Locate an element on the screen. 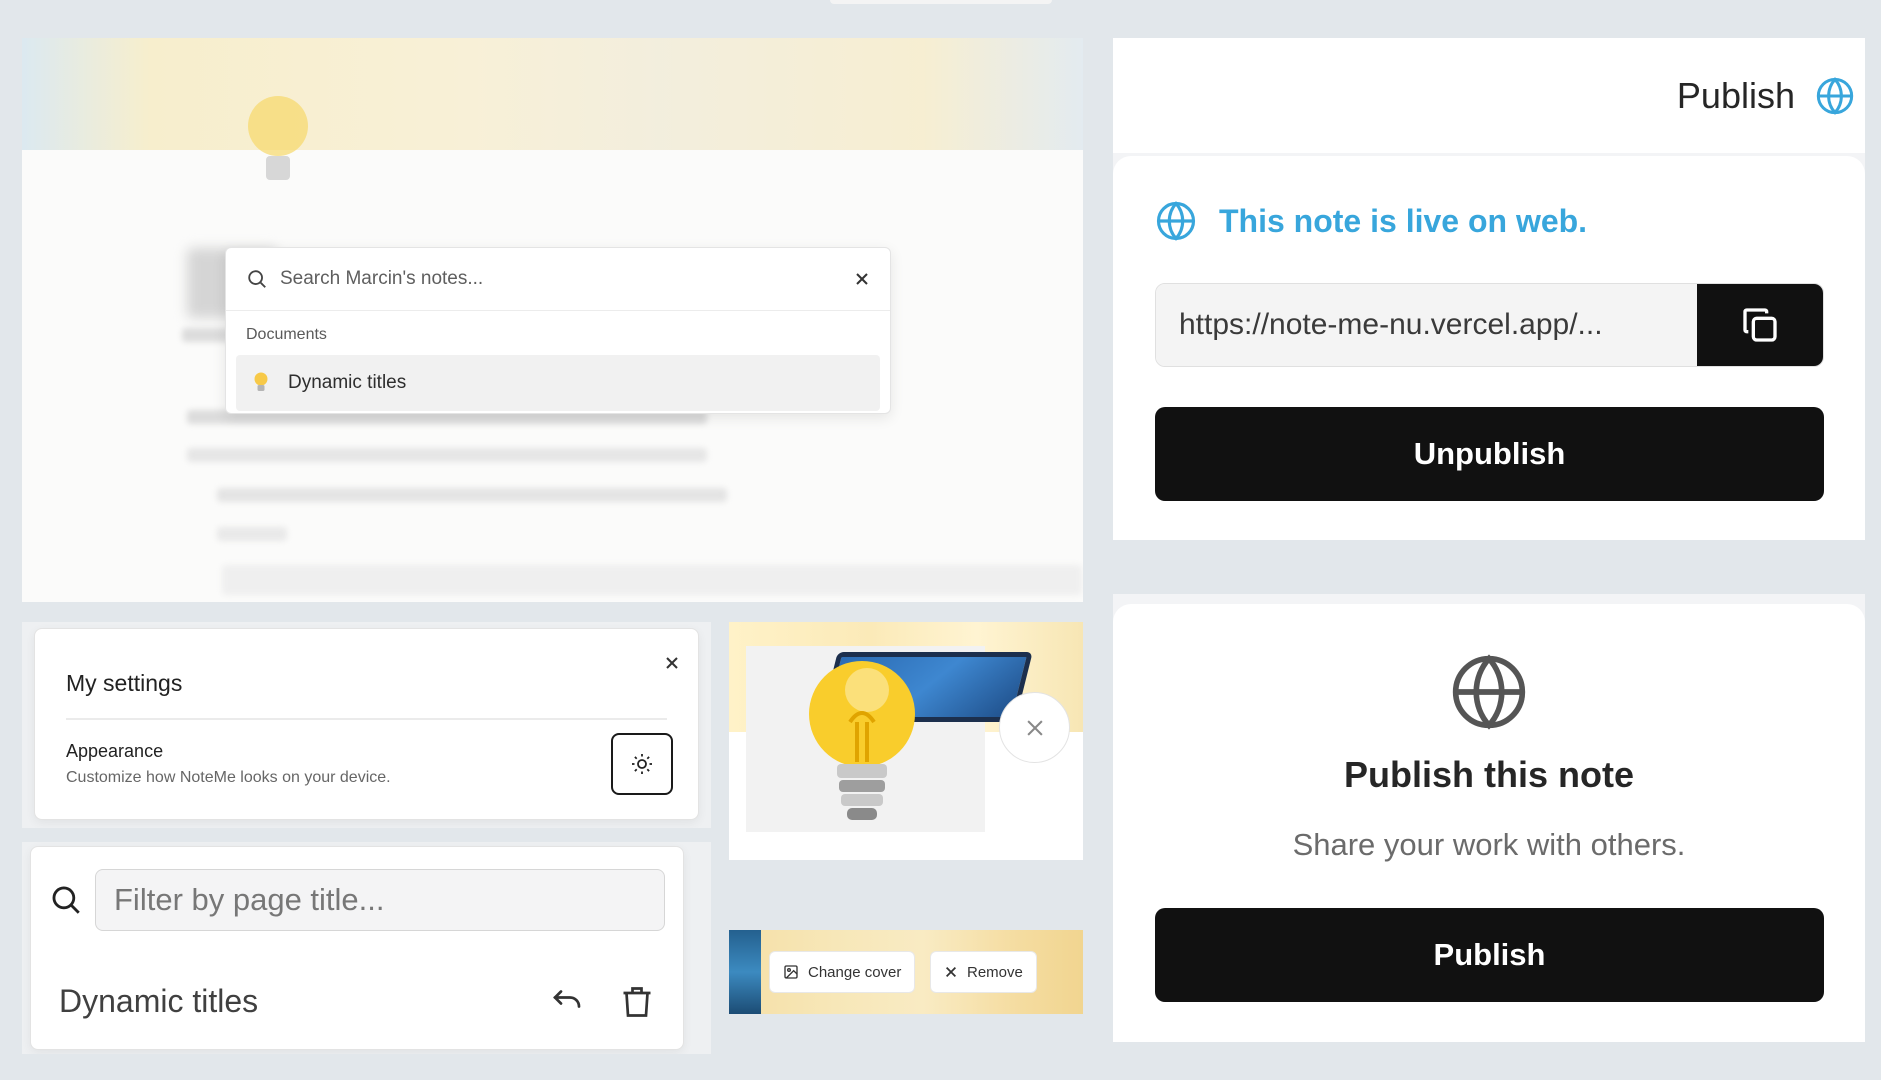  icon-picker-panel is located at coordinates (906, 741).